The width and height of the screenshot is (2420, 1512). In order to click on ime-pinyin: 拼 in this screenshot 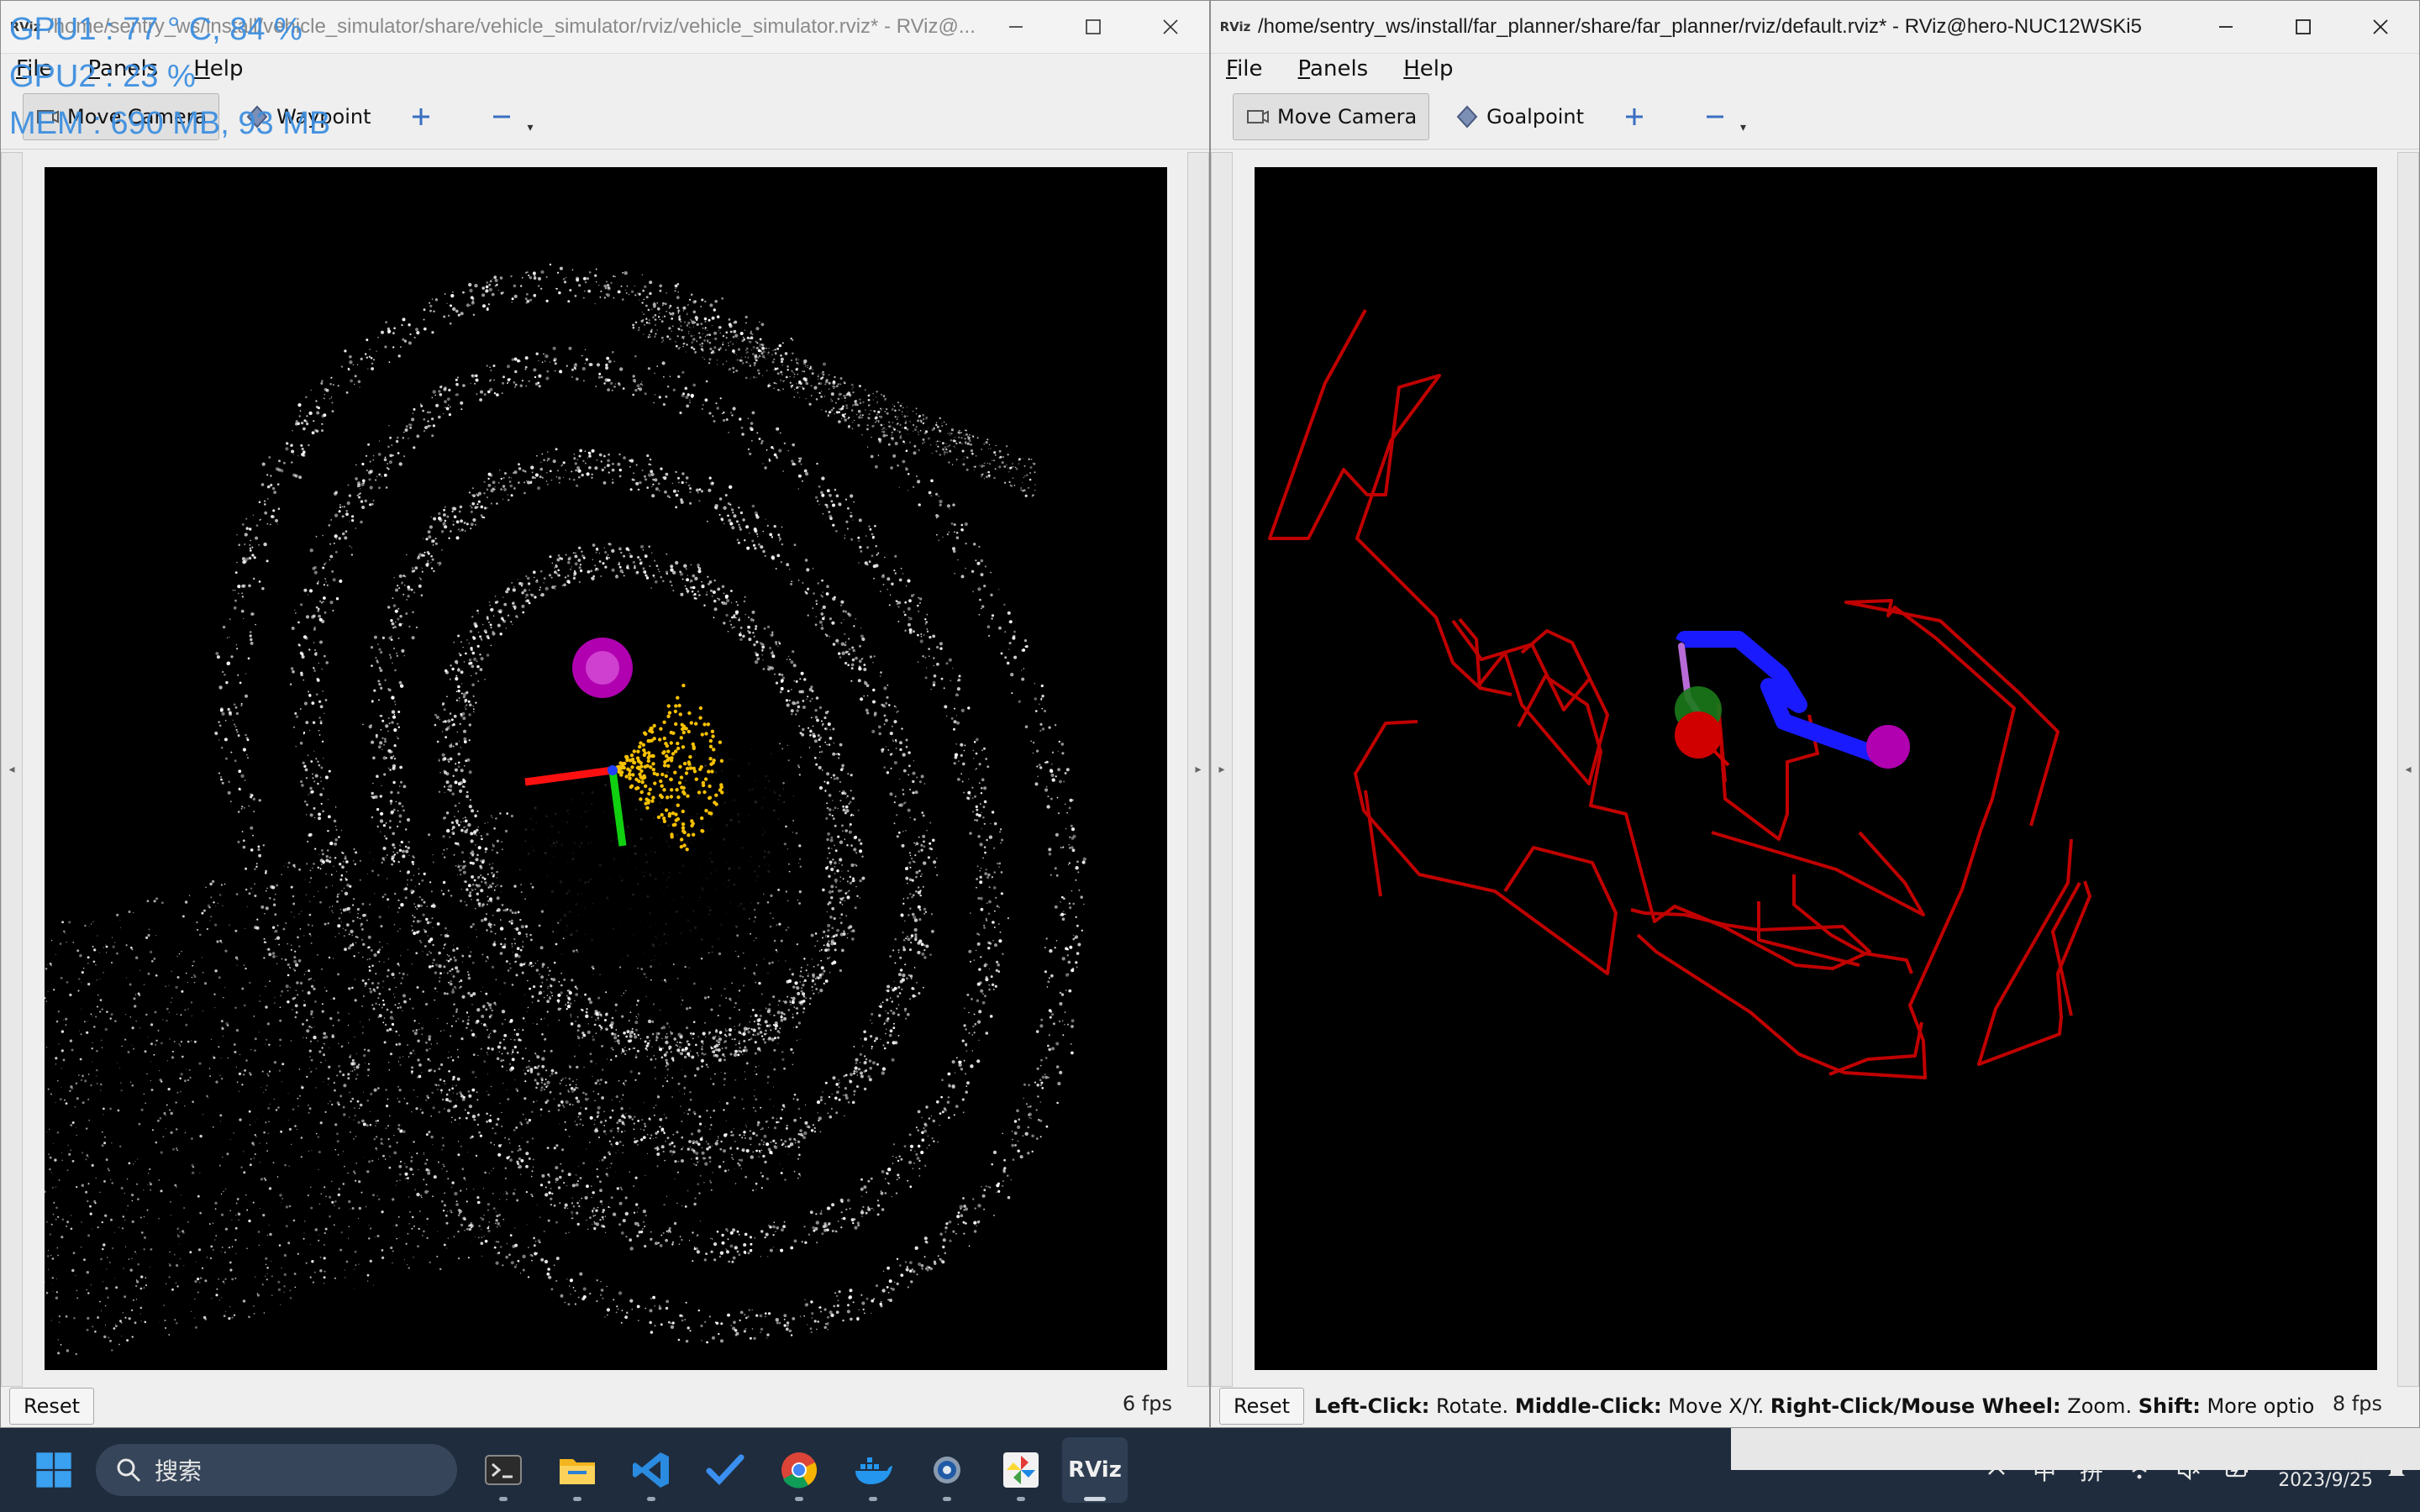, I will do `click(2091, 1470)`.